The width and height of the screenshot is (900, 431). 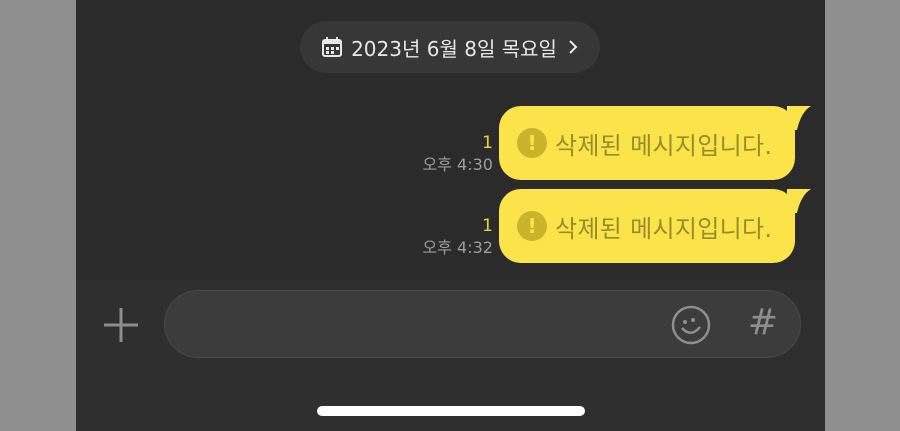 What do you see at coordinates (332, 47) in the screenshot?
I see `calendar-icon` at bounding box center [332, 47].